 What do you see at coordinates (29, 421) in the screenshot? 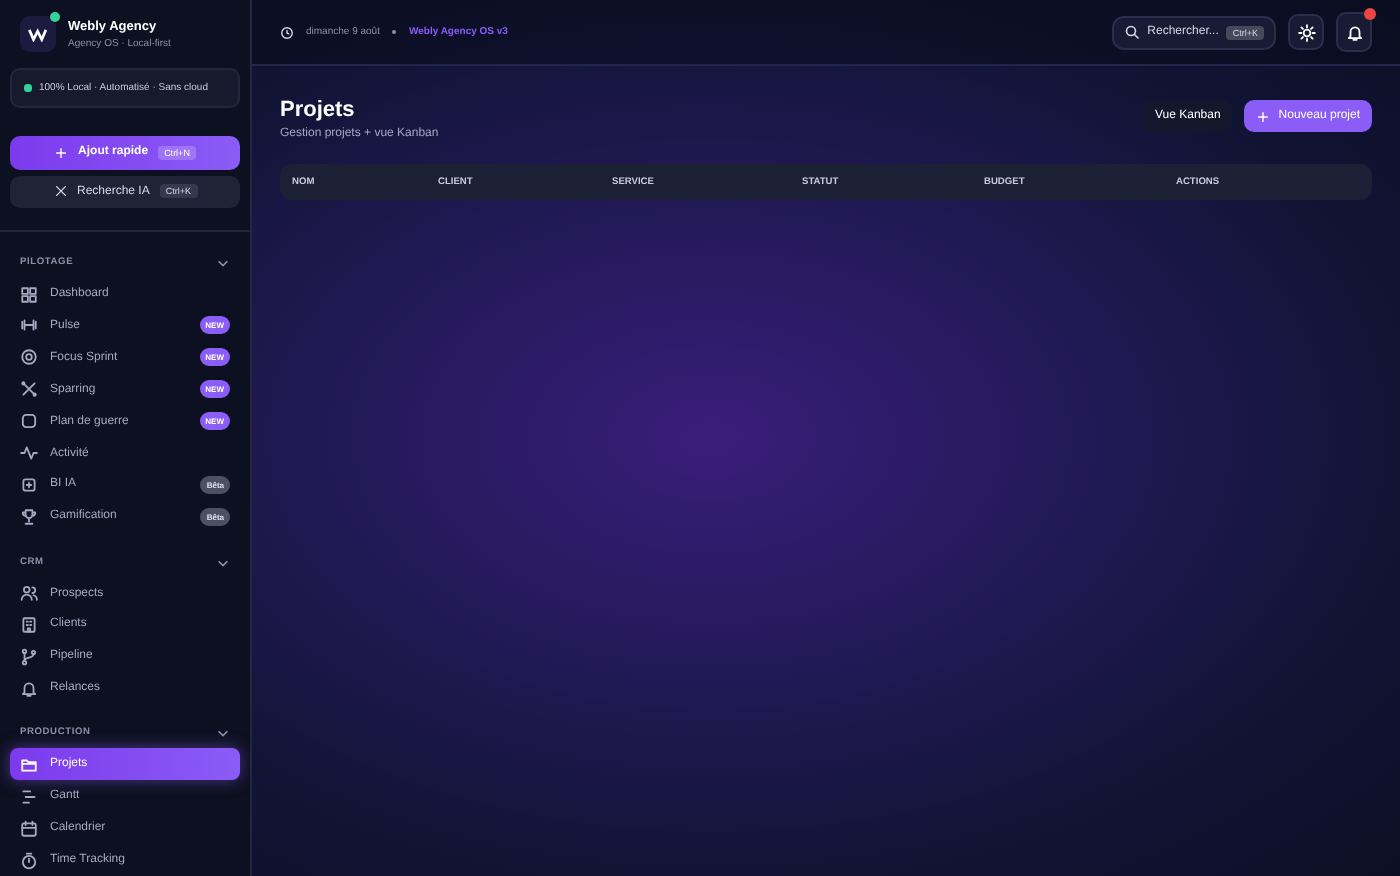
I see `square-icon` at bounding box center [29, 421].